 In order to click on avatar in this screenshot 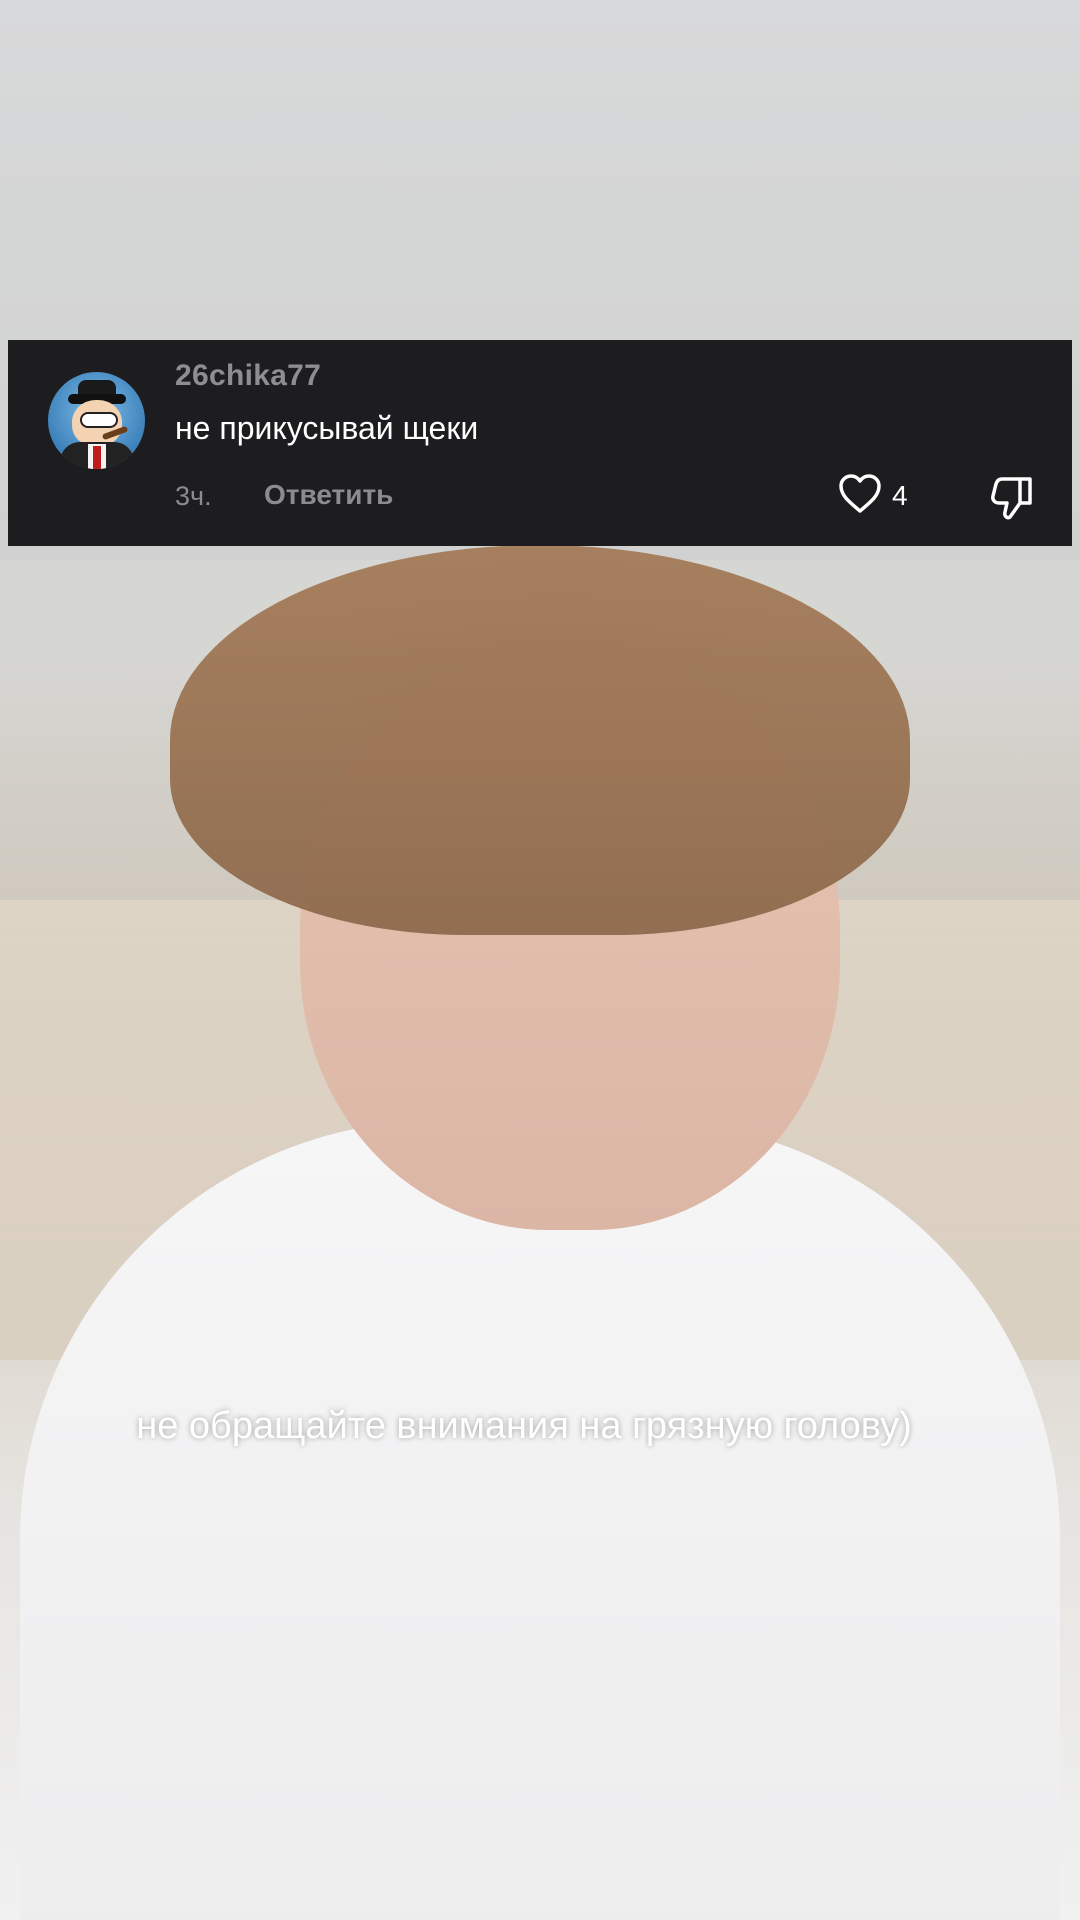, I will do `click(96, 420)`.